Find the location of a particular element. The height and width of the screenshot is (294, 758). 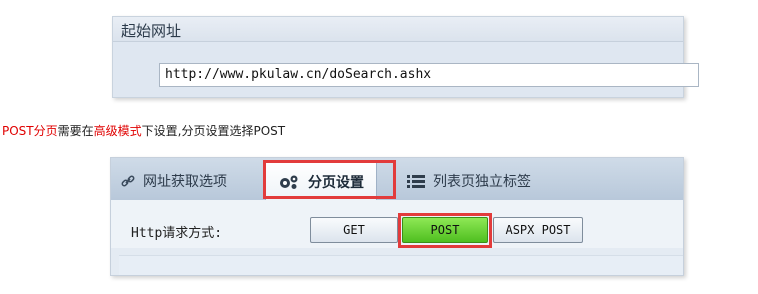

instruction-rest: 下设置,分页设置选择POST is located at coordinates (213, 131).